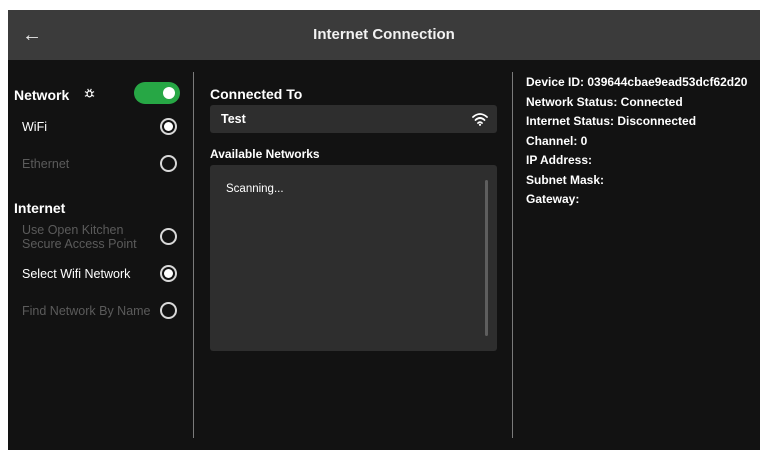 The image size is (768, 458). I want to click on channel: Channel: 0, so click(557, 141).